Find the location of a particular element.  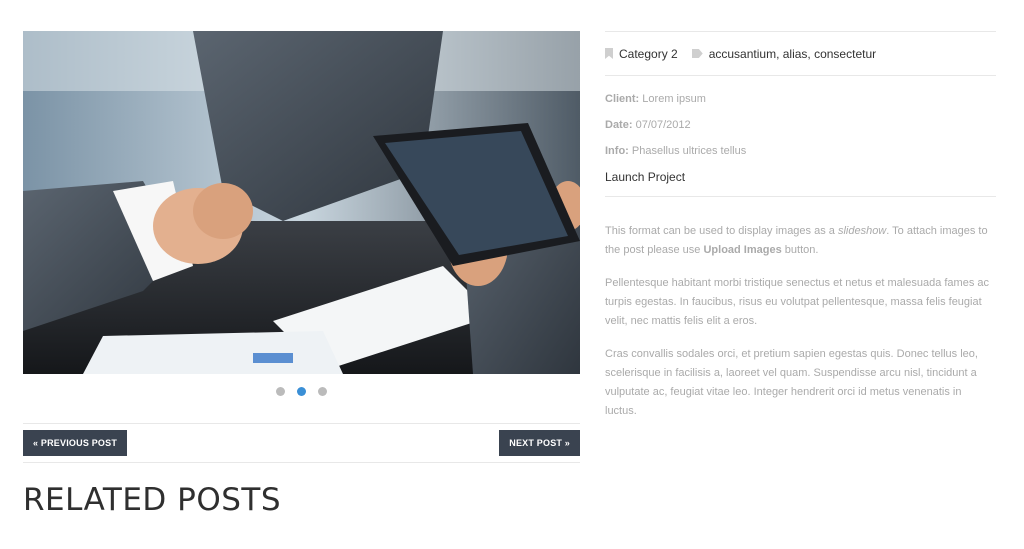

related-posts-heading: RELATED POSTS is located at coordinates (152, 500).